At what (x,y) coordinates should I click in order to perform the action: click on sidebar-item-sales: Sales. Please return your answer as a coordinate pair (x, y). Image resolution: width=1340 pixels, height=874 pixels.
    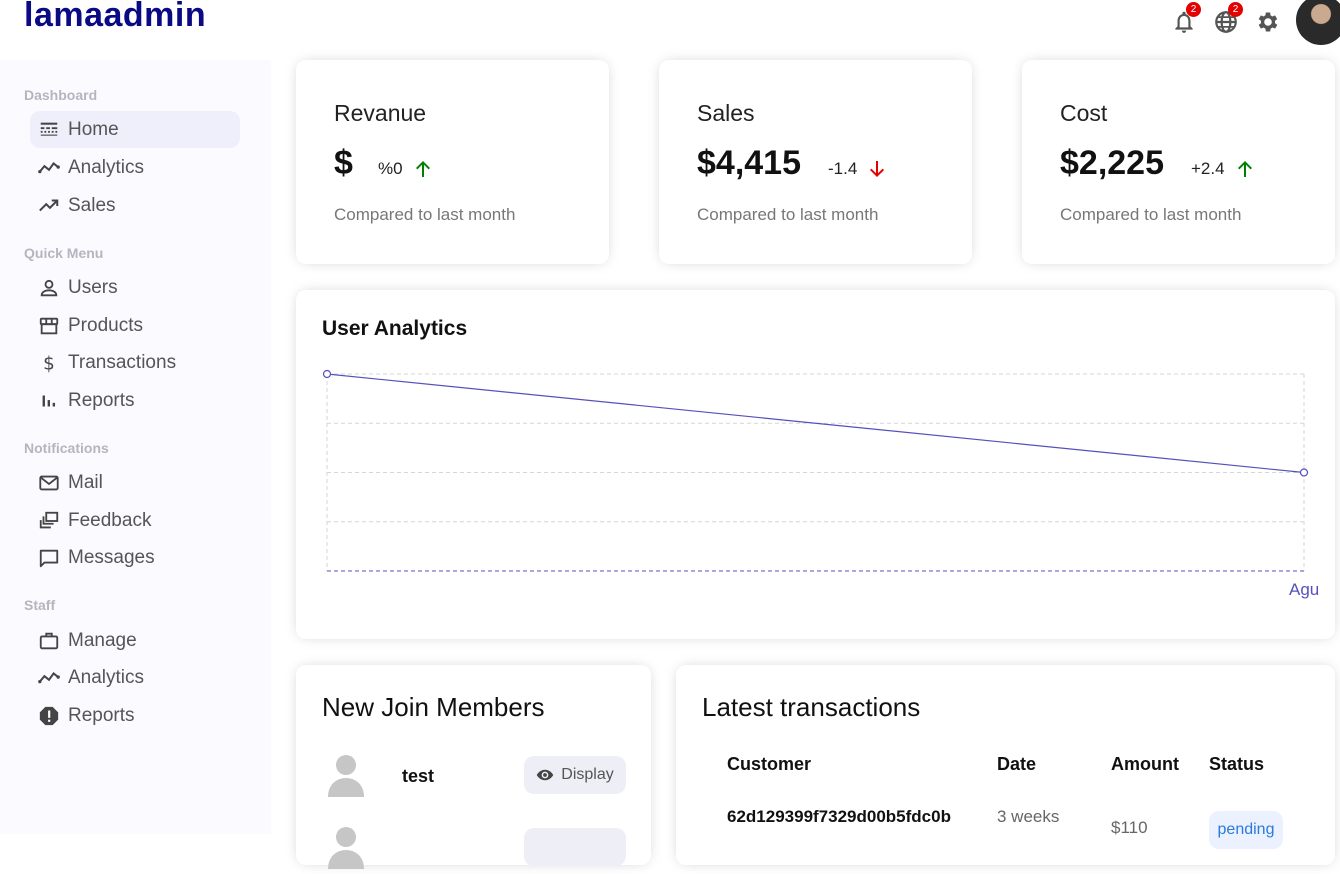
    Looking at the image, I should click on (135, 205).